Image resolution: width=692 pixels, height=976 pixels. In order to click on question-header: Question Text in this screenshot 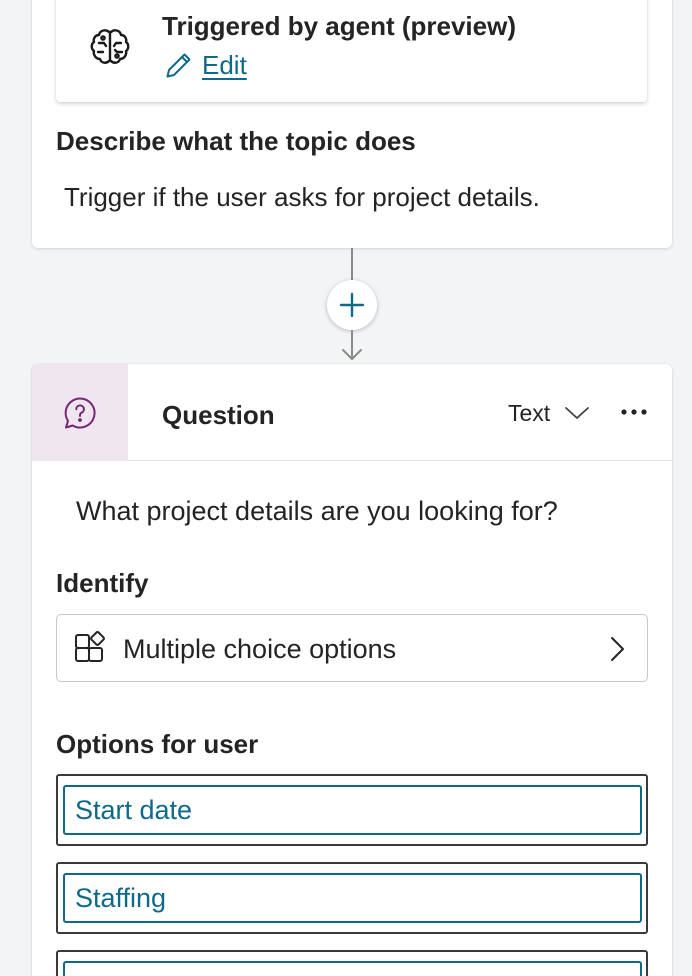, I will do `click(352, 412)`.